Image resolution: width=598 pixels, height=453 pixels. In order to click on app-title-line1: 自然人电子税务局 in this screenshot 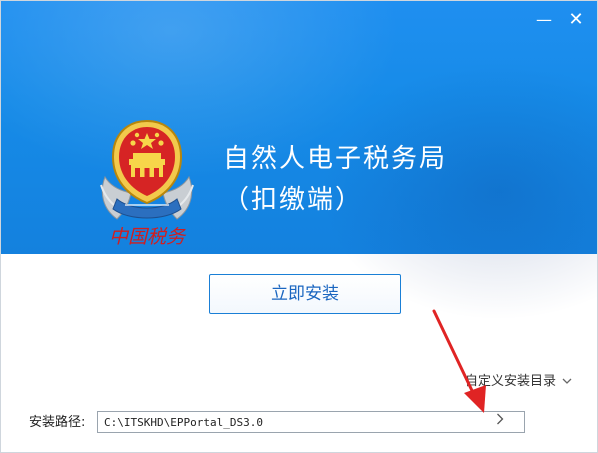, I will do `click(335, 159)`.